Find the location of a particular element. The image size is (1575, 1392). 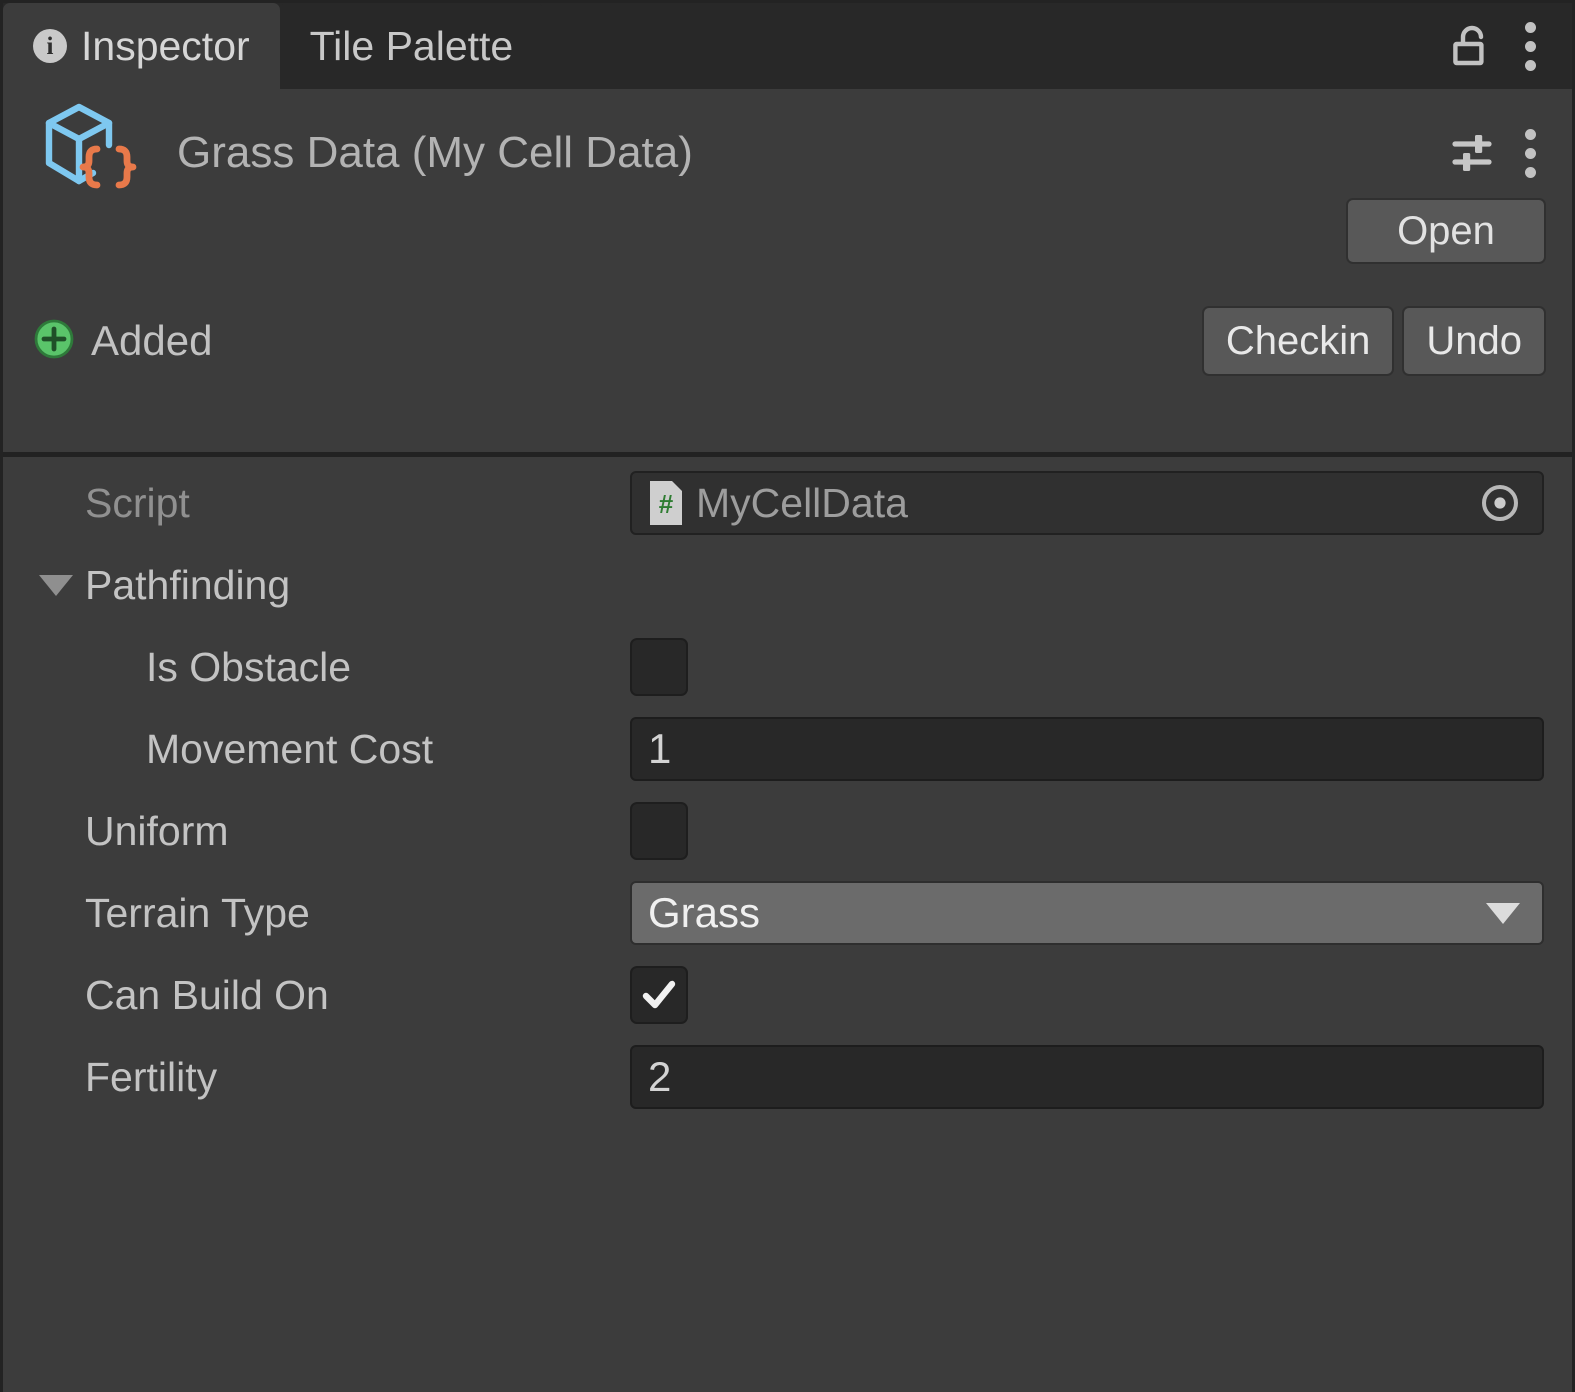

terrain-type-dropdown: Grass is located at coordinates (1087, 913).